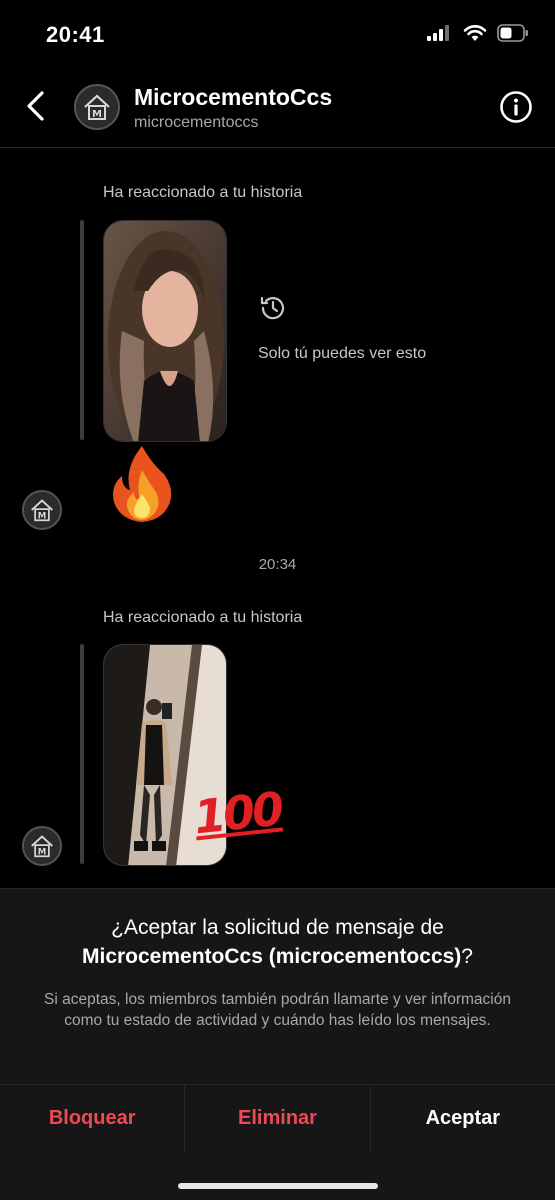  I want to click on info-icon, so click(516, 109).